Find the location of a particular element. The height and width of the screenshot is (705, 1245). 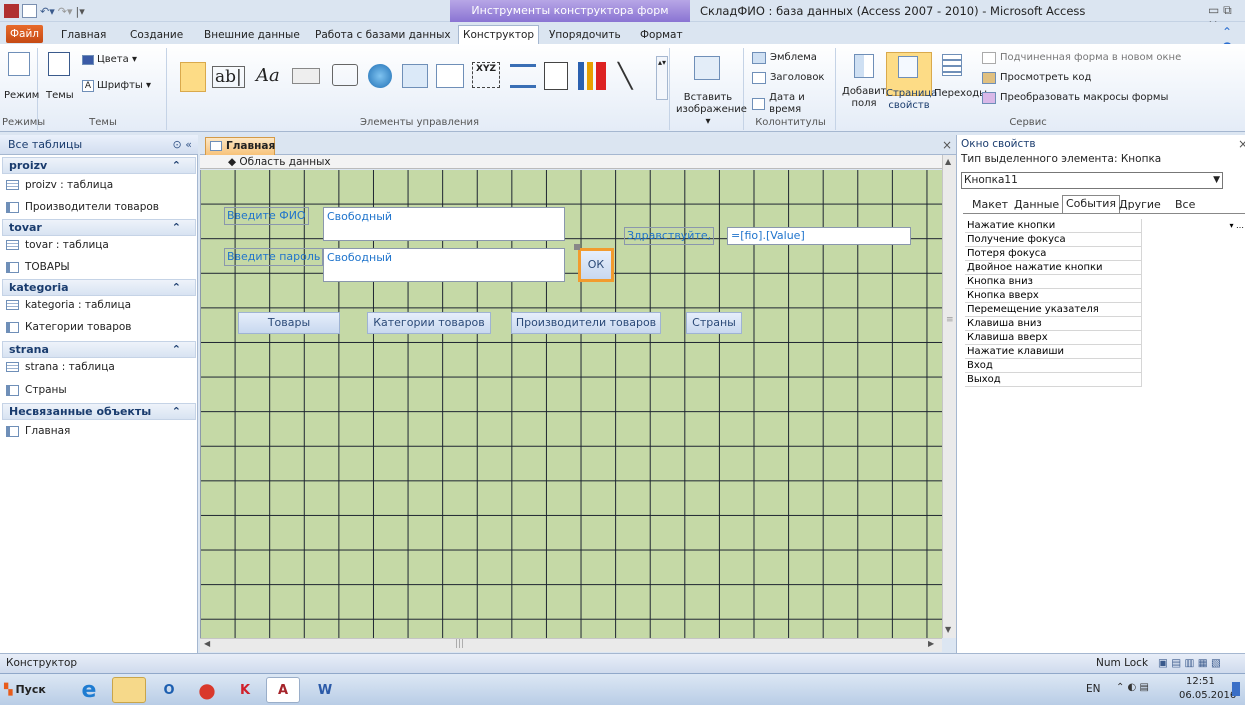

fio-textbox: Свободный is located at coordinates (444, 224).